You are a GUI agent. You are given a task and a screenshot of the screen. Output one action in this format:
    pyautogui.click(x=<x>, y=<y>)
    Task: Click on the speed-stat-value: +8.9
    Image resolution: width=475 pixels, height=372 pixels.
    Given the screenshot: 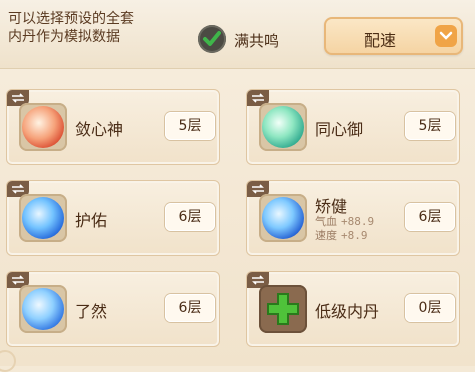 What is the action you would take?
    pyautogui.click(x=354, y=235)
    